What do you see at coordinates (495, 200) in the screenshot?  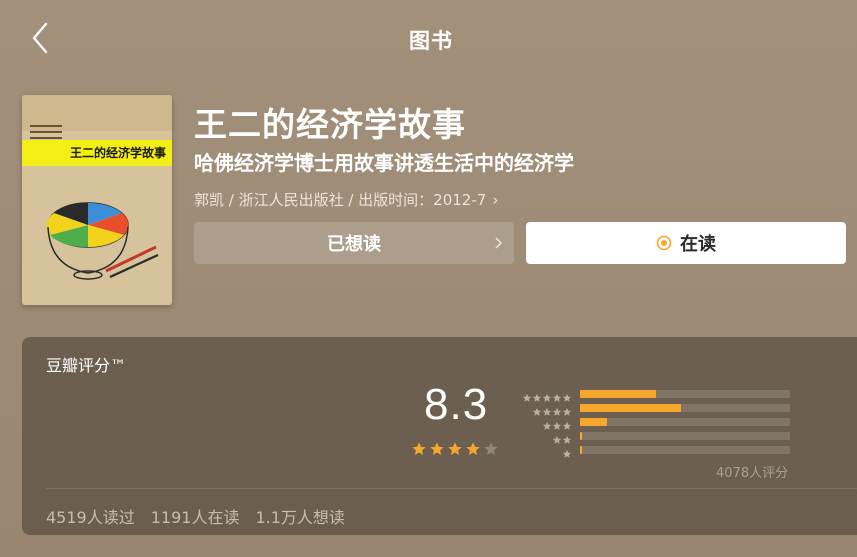 I see `chevron-right-icon: ›` at bounding box center [495, 200].